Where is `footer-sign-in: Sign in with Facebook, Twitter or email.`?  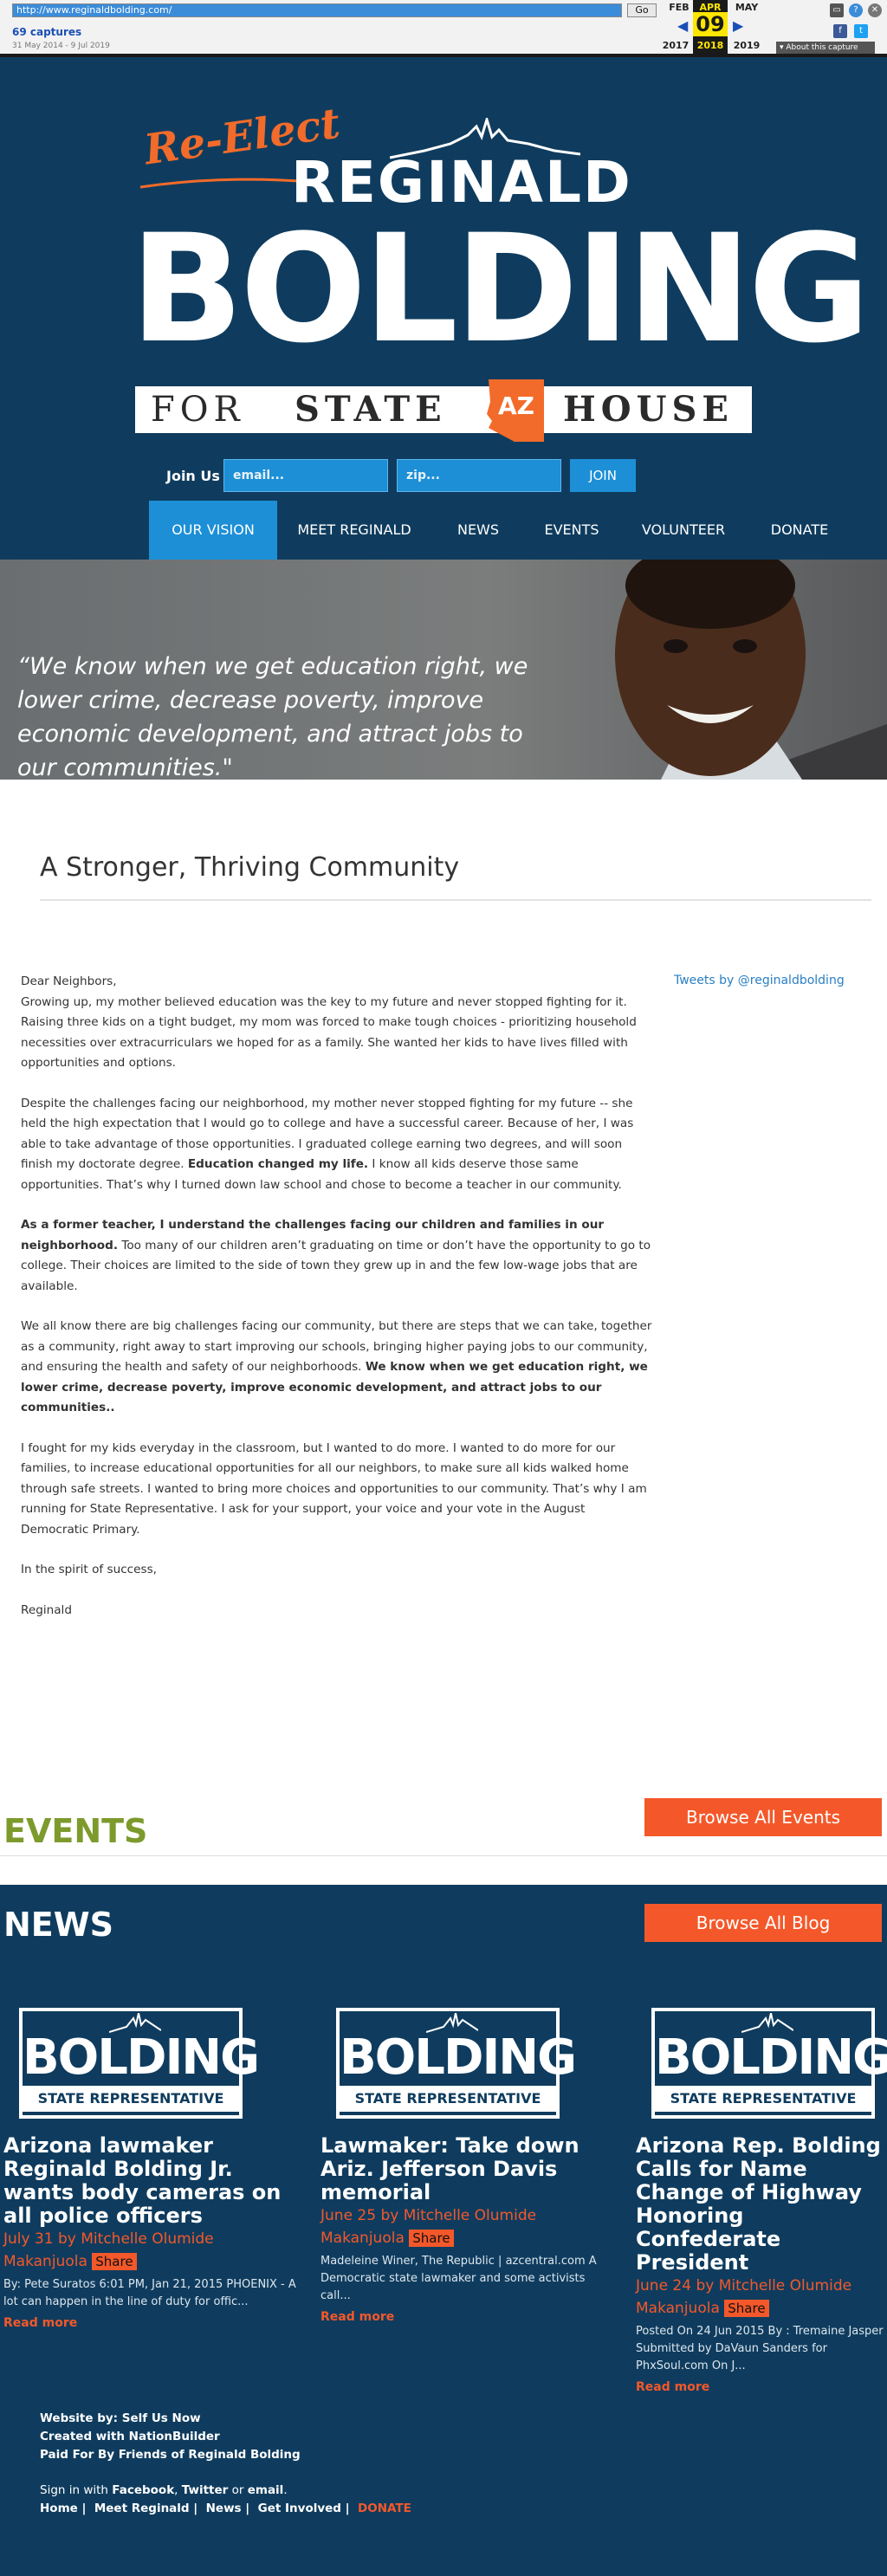 footer-sign-in: Sign in with Facebook, Twitter or email. is located at coordinates (429, 2491).